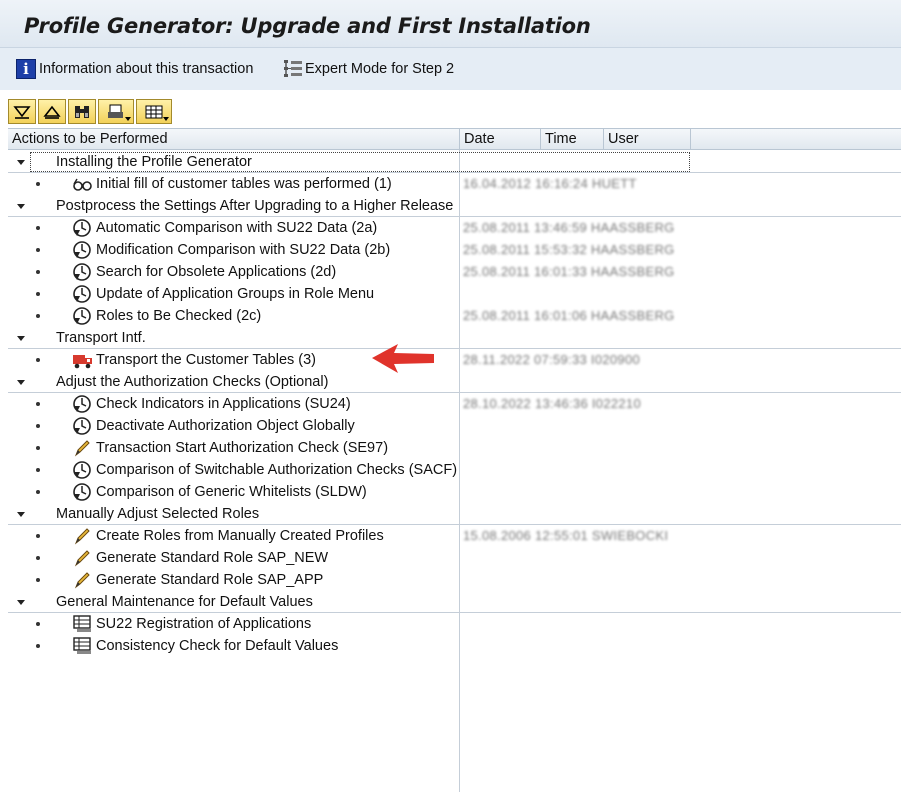 This screenshot has height=792, width=901. Describe the element at coordinates (380, 69) in the screenshot. I see `expert-mode-button-label: Expert Mode for Step 2` at that location.